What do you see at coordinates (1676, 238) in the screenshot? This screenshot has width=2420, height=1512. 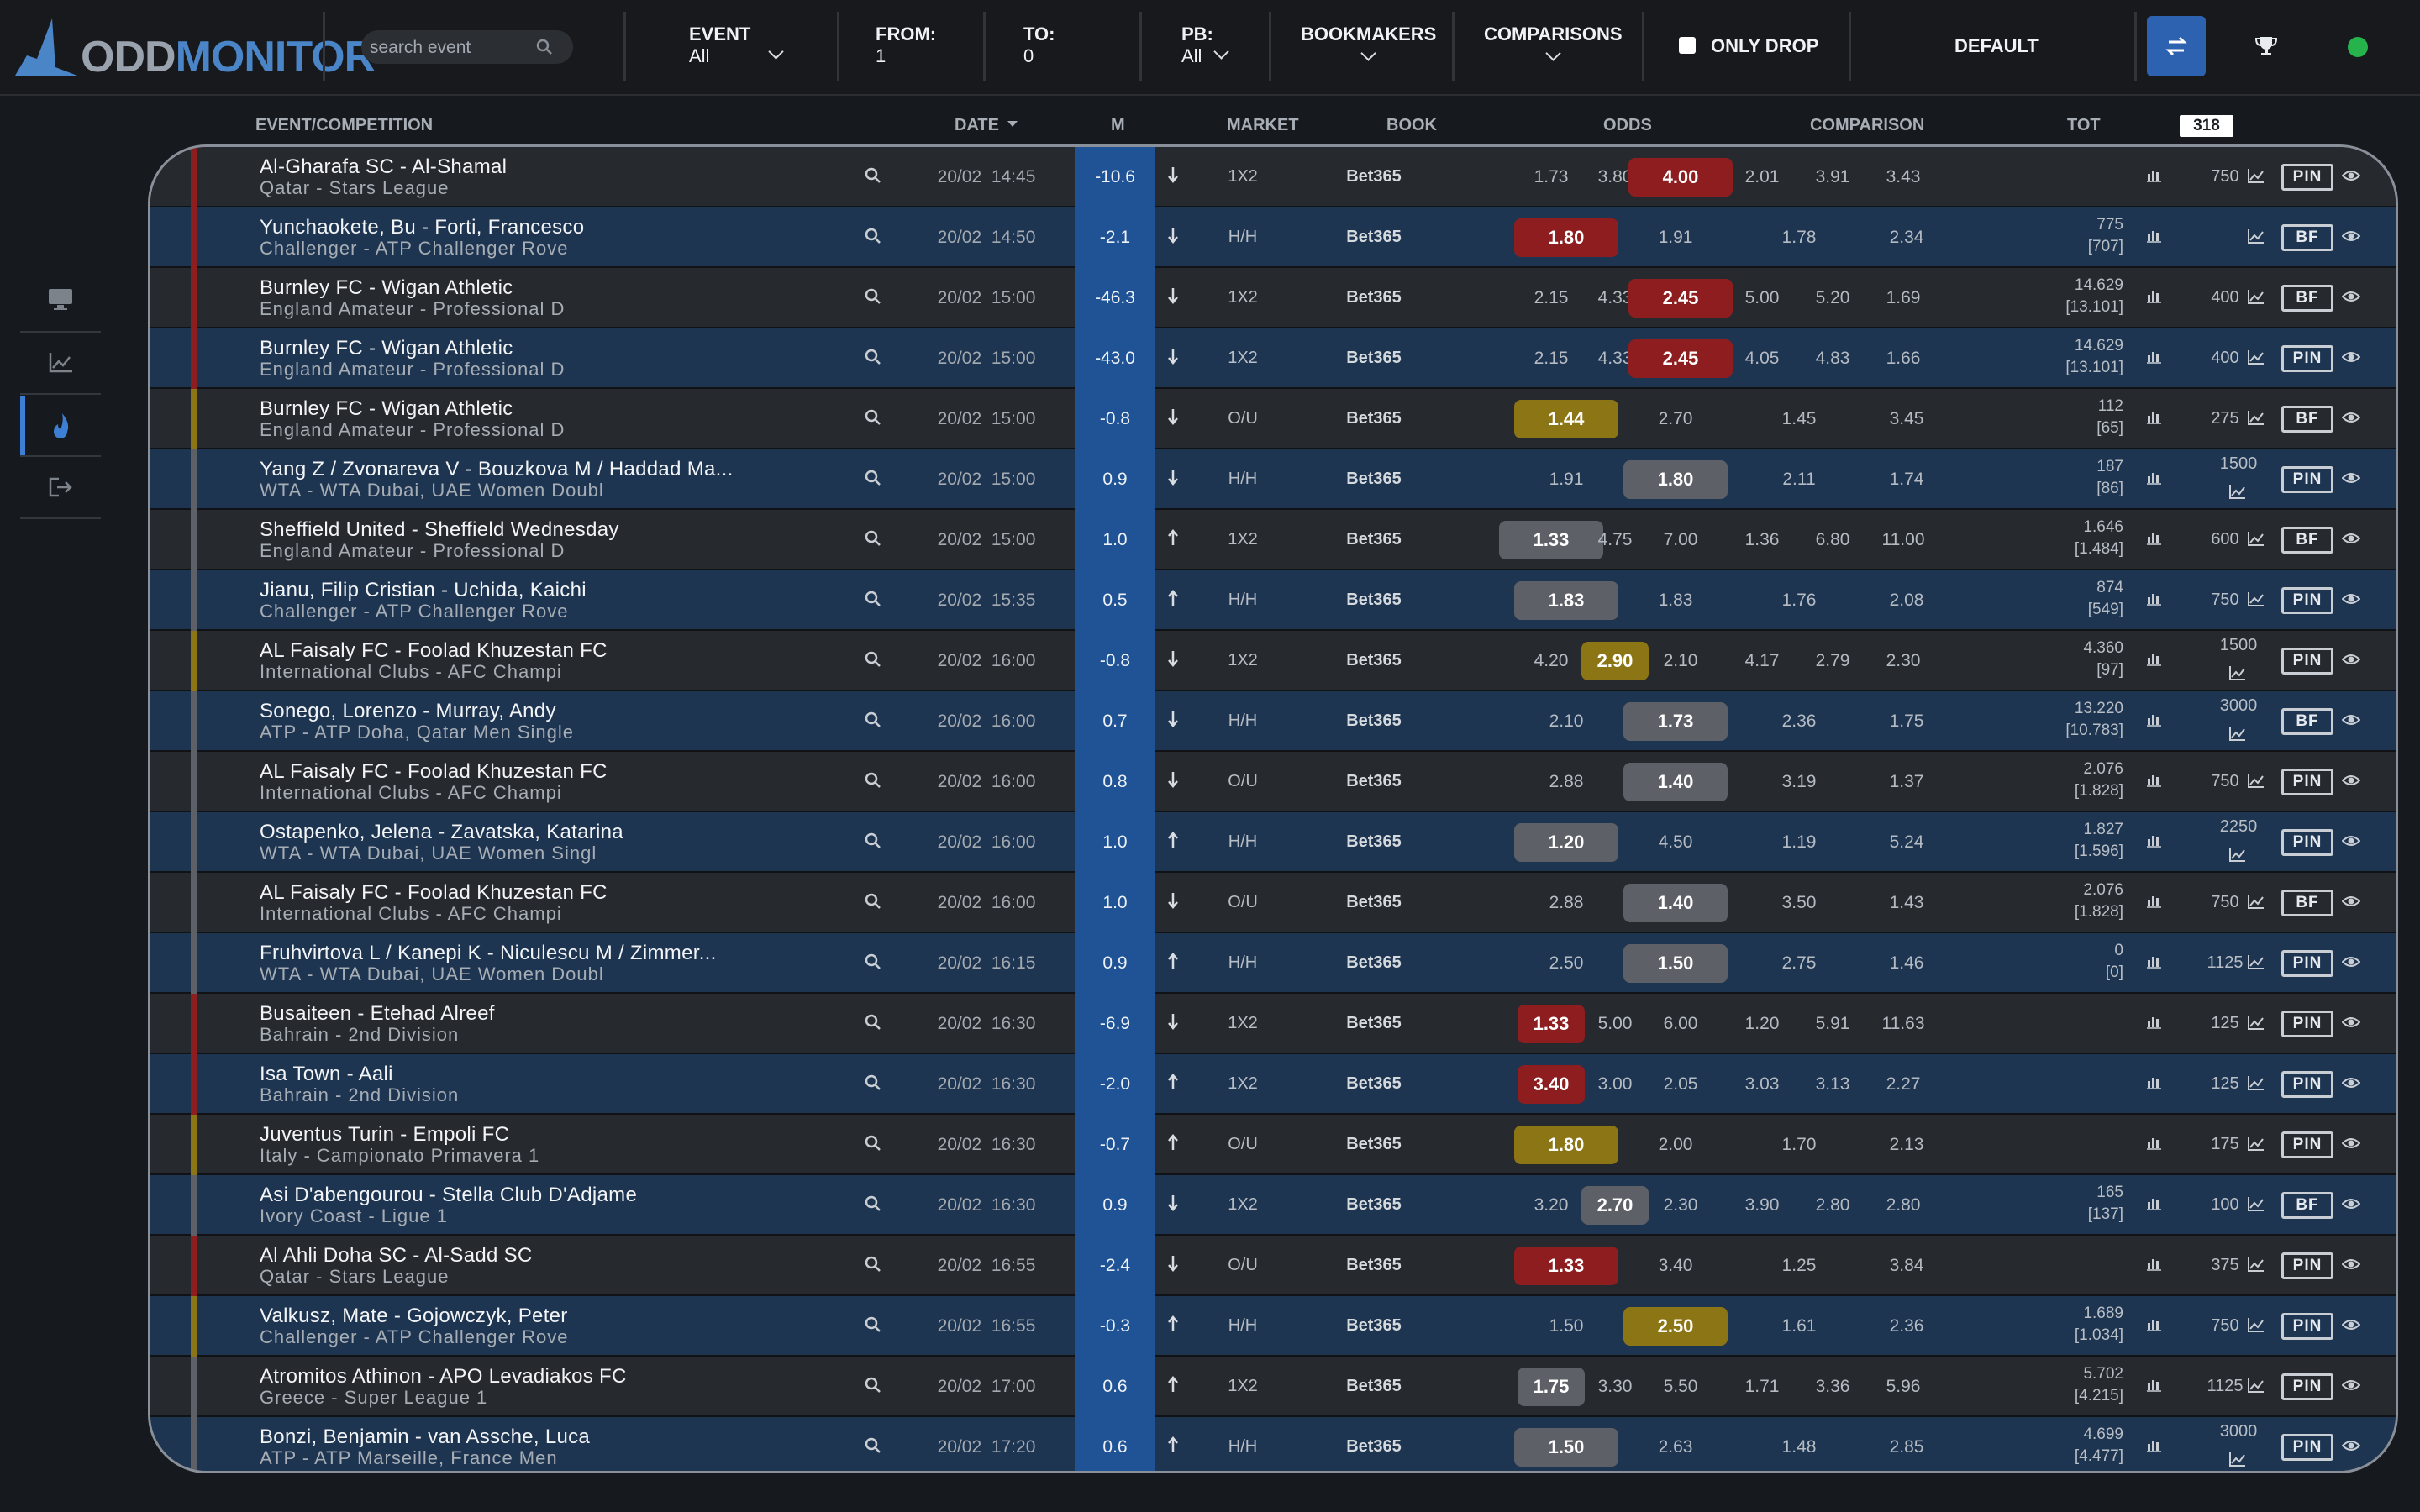 I see `odds-value: 1.91` at bounding box center [1676, 238].